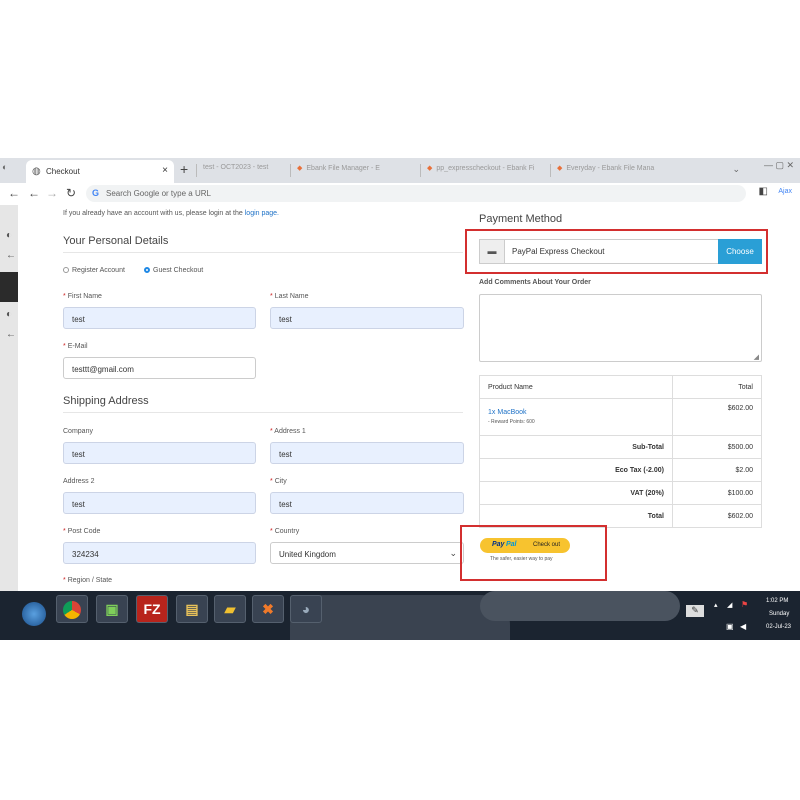 Image resolution: width=800 pixels, height=800 pixels. What do you see at coordinates (521, 559) in the screenshot?
I see `paypal-tagline: The safer, easier way to pay` at bounding box center [521, 559].